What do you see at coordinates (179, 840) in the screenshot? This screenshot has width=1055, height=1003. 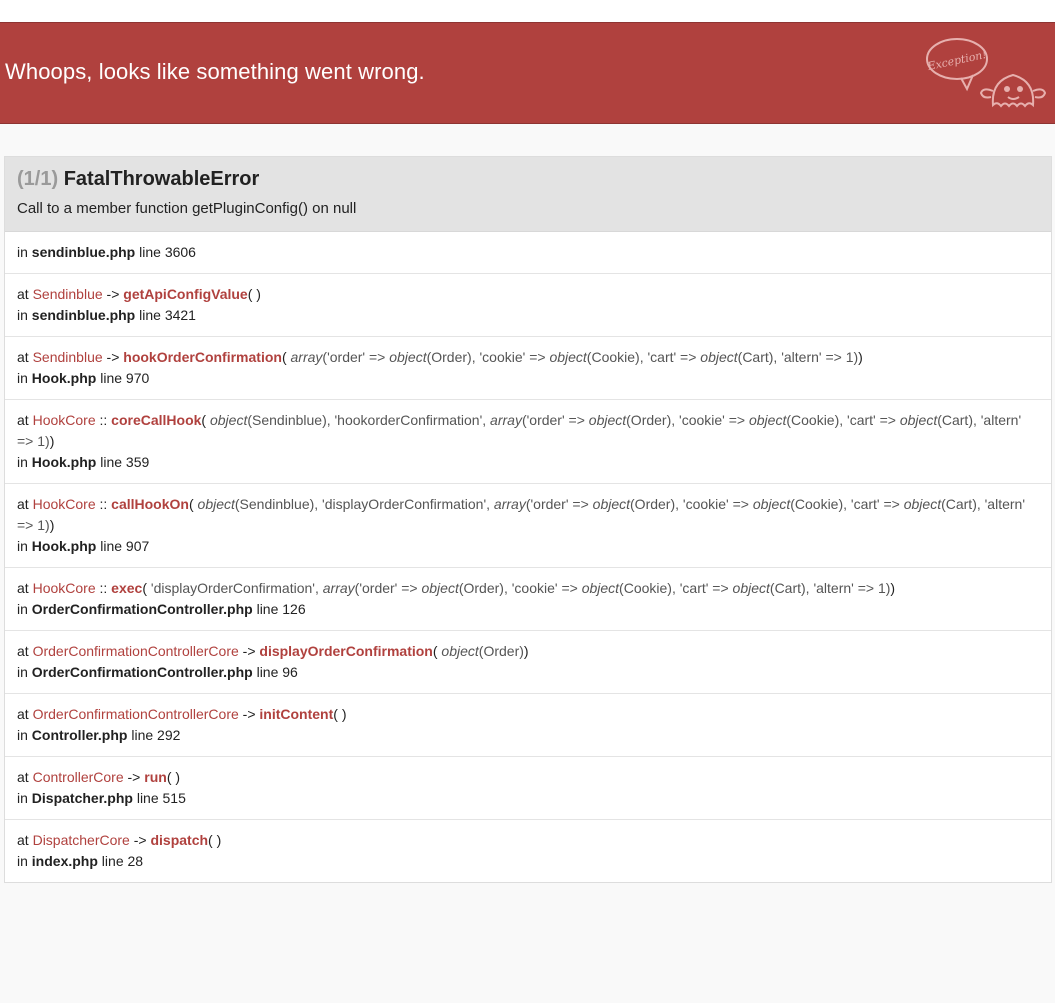 I see `frame-method: dispatch` at bounding box center [179, 840].